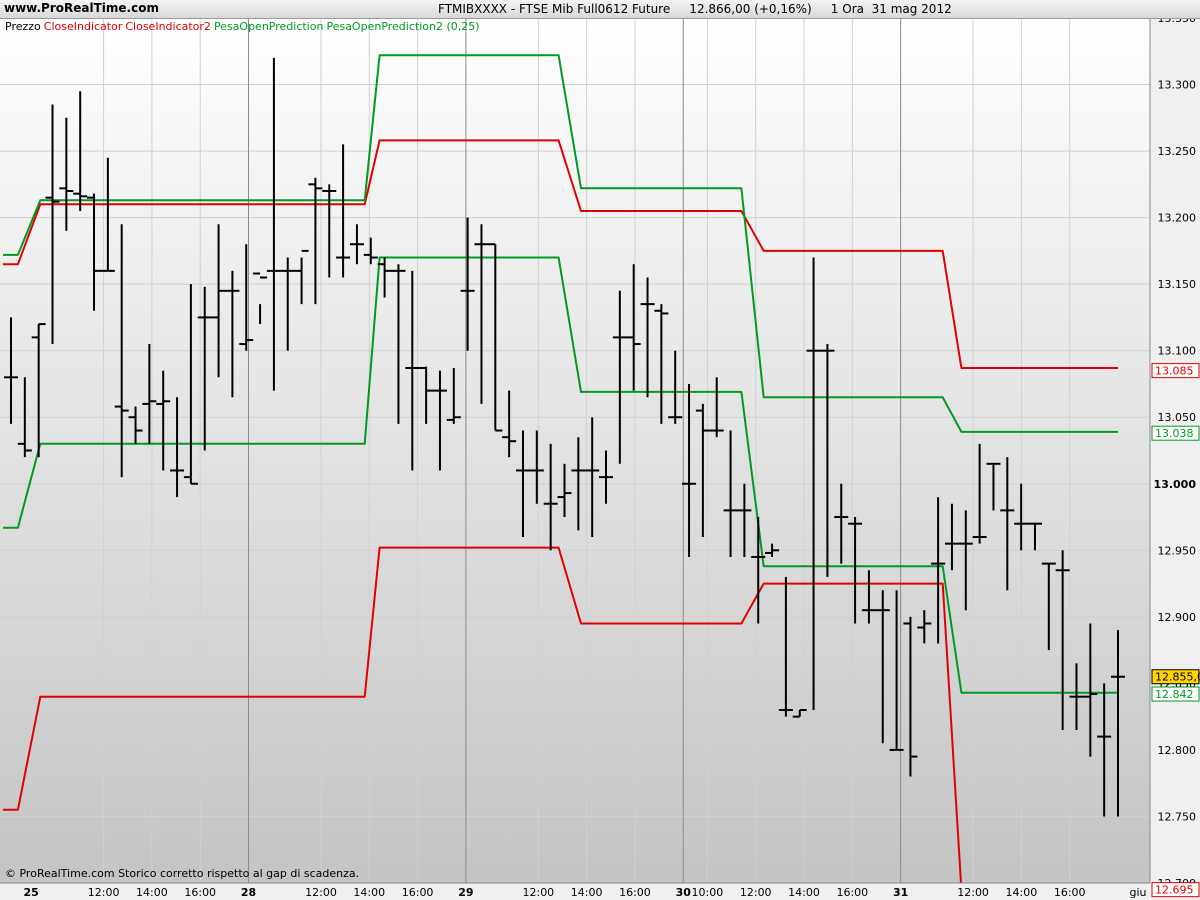  I want to click on price-tag-label: 12.855,0, so click(1177, 677).